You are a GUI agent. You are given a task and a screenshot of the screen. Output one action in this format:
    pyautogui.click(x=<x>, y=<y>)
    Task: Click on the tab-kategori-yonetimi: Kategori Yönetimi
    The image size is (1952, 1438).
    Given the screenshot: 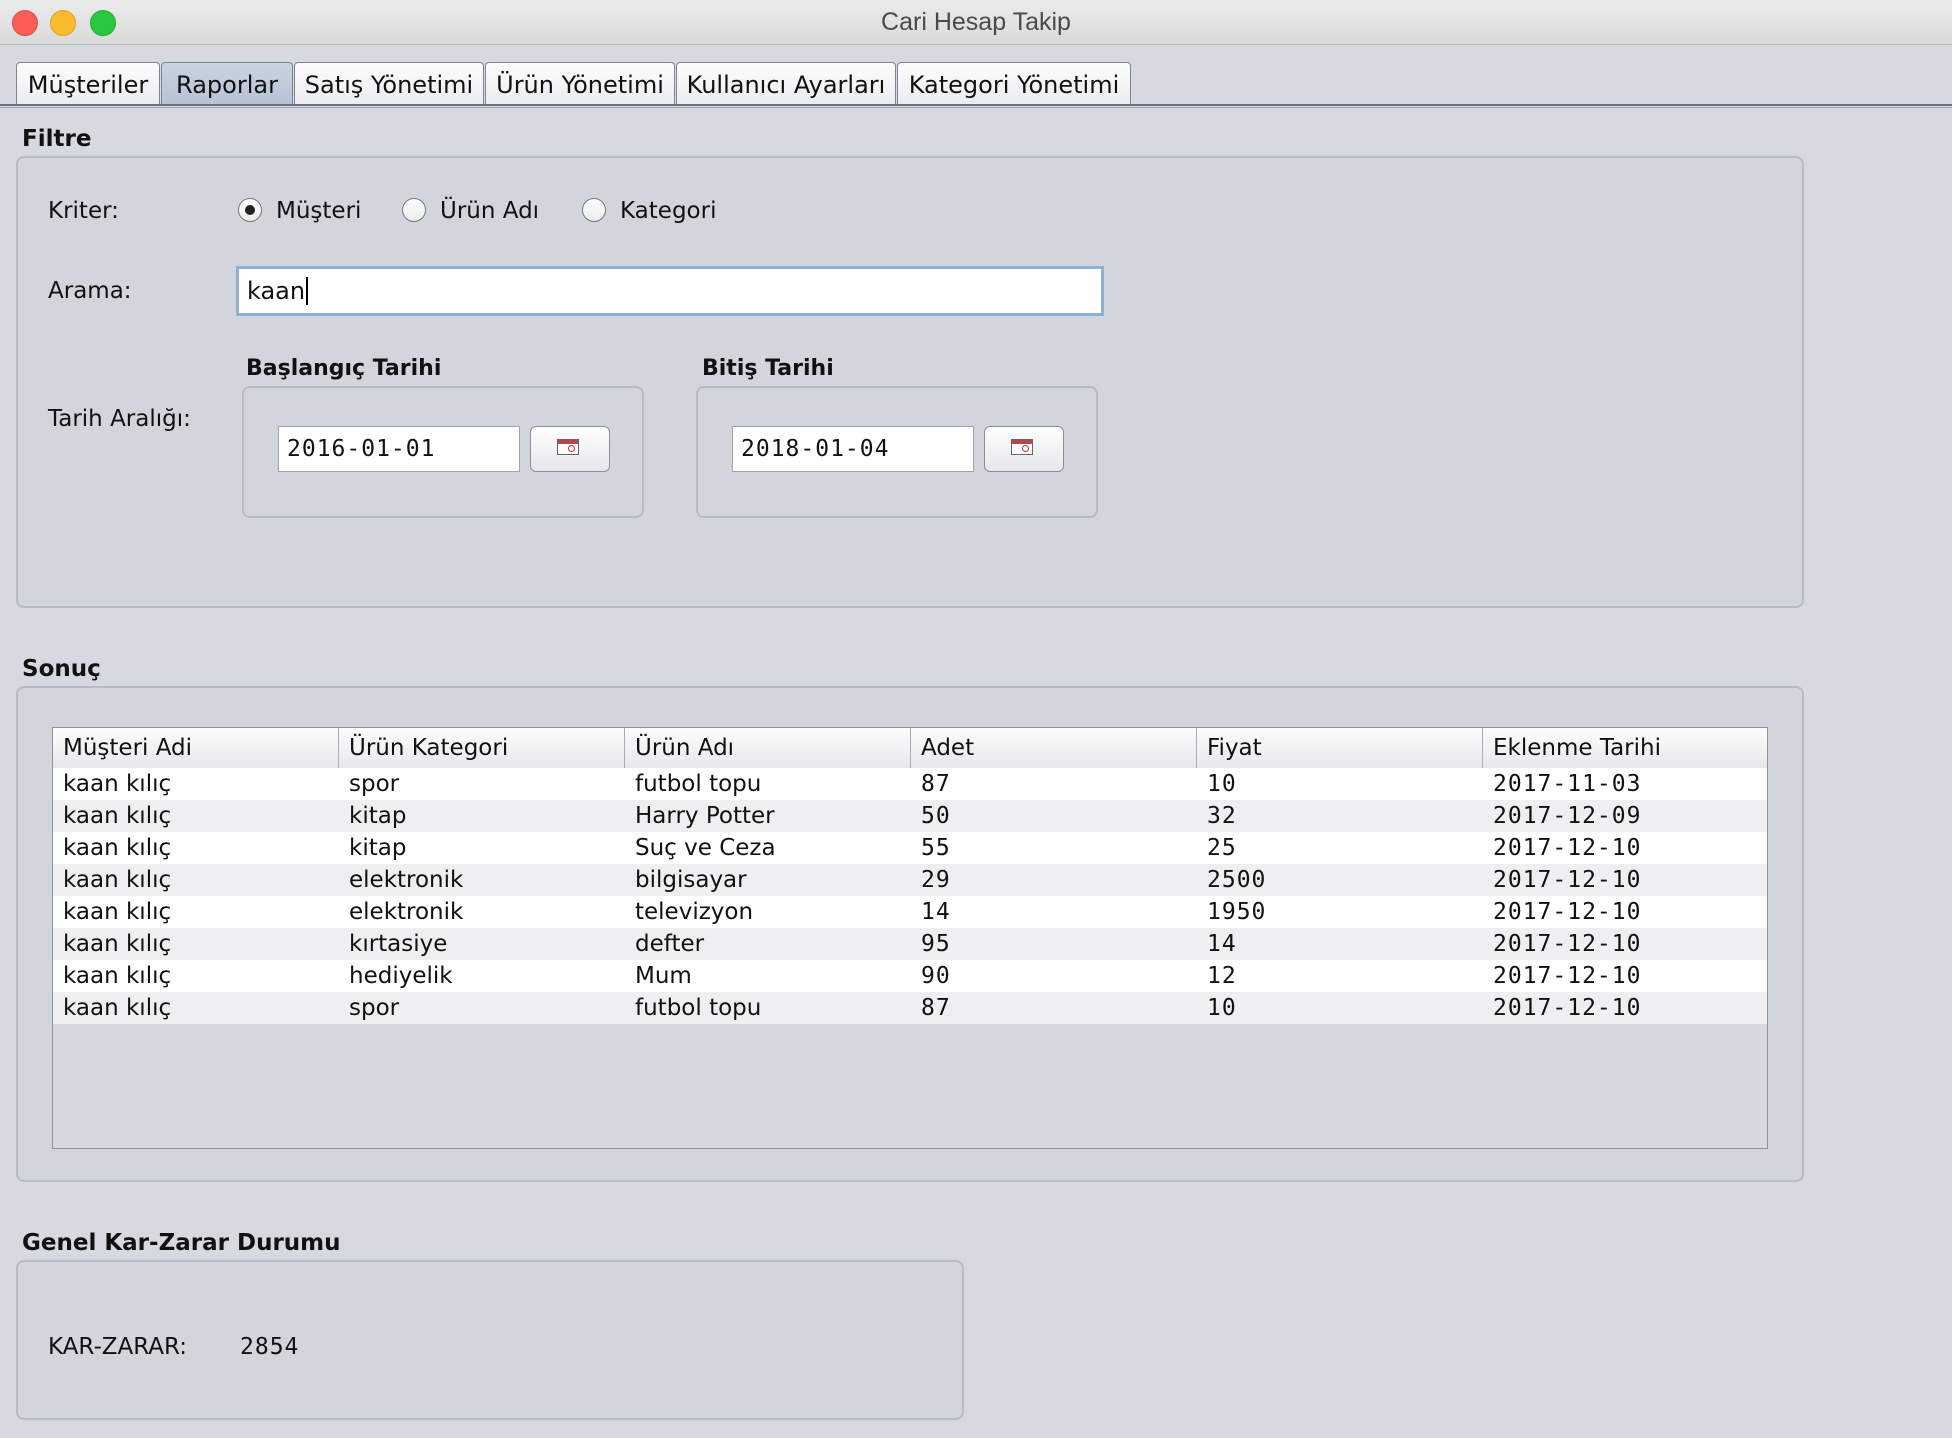 What is the action you would take?
    pyautogui.click(x=1014, y=83)
    